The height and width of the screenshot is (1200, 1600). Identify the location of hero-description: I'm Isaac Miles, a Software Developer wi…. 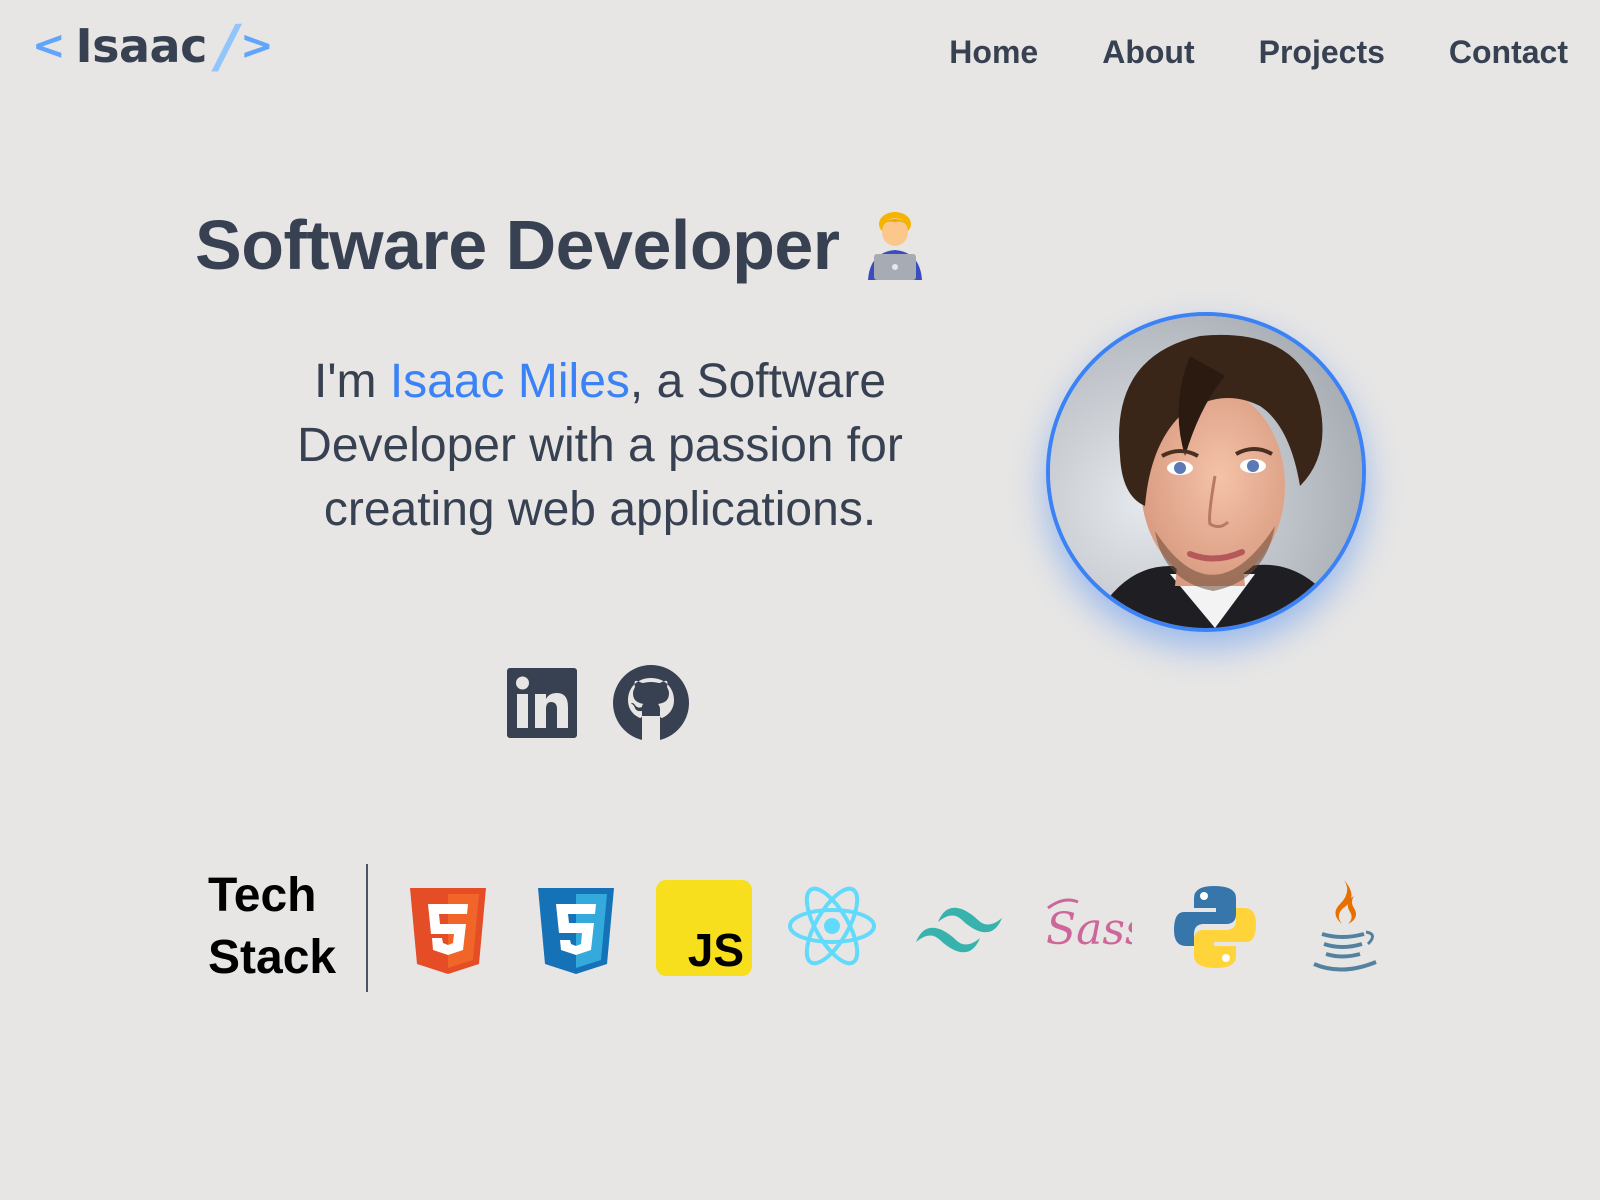
(600, 446).